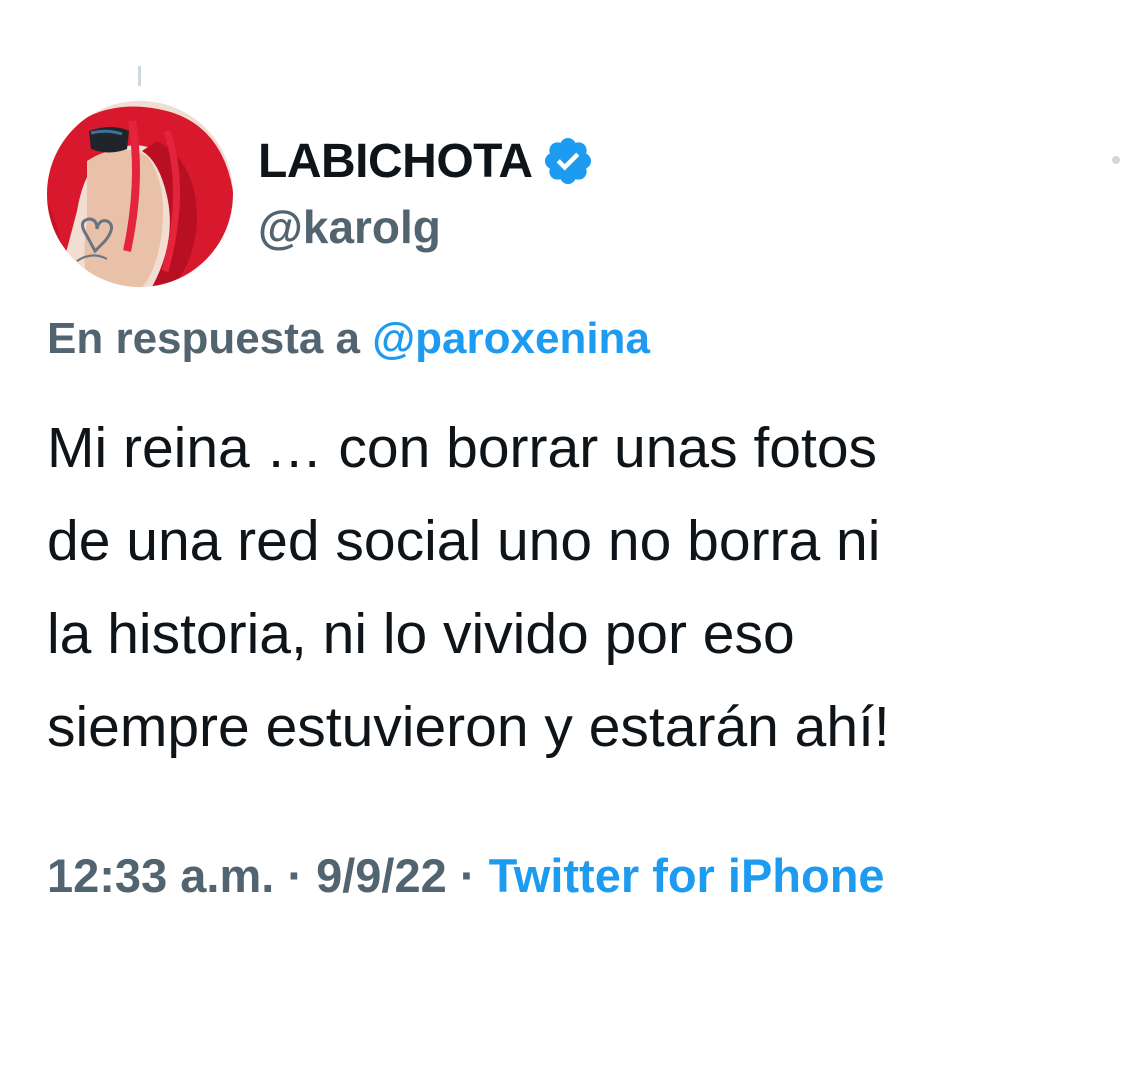  Describe the element at coordinates (395, 161) in the screenshot. I see `author-display-name: LABICHOTA` at that location.